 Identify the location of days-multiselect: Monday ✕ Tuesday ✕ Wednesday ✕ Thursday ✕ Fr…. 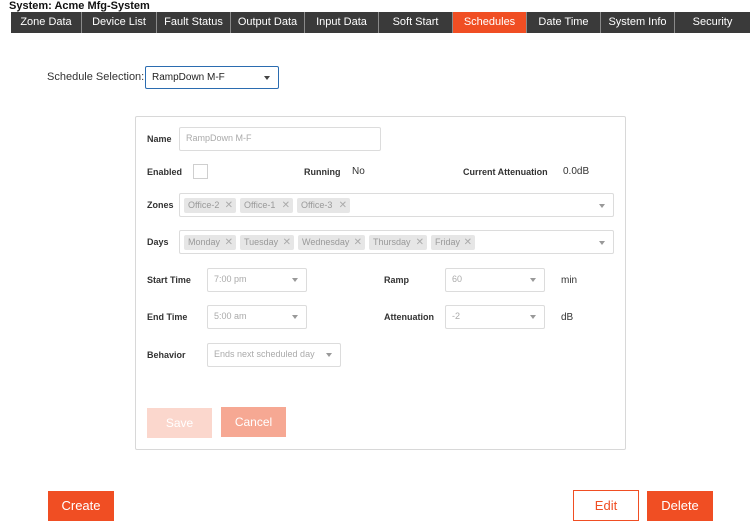
(396, 242).